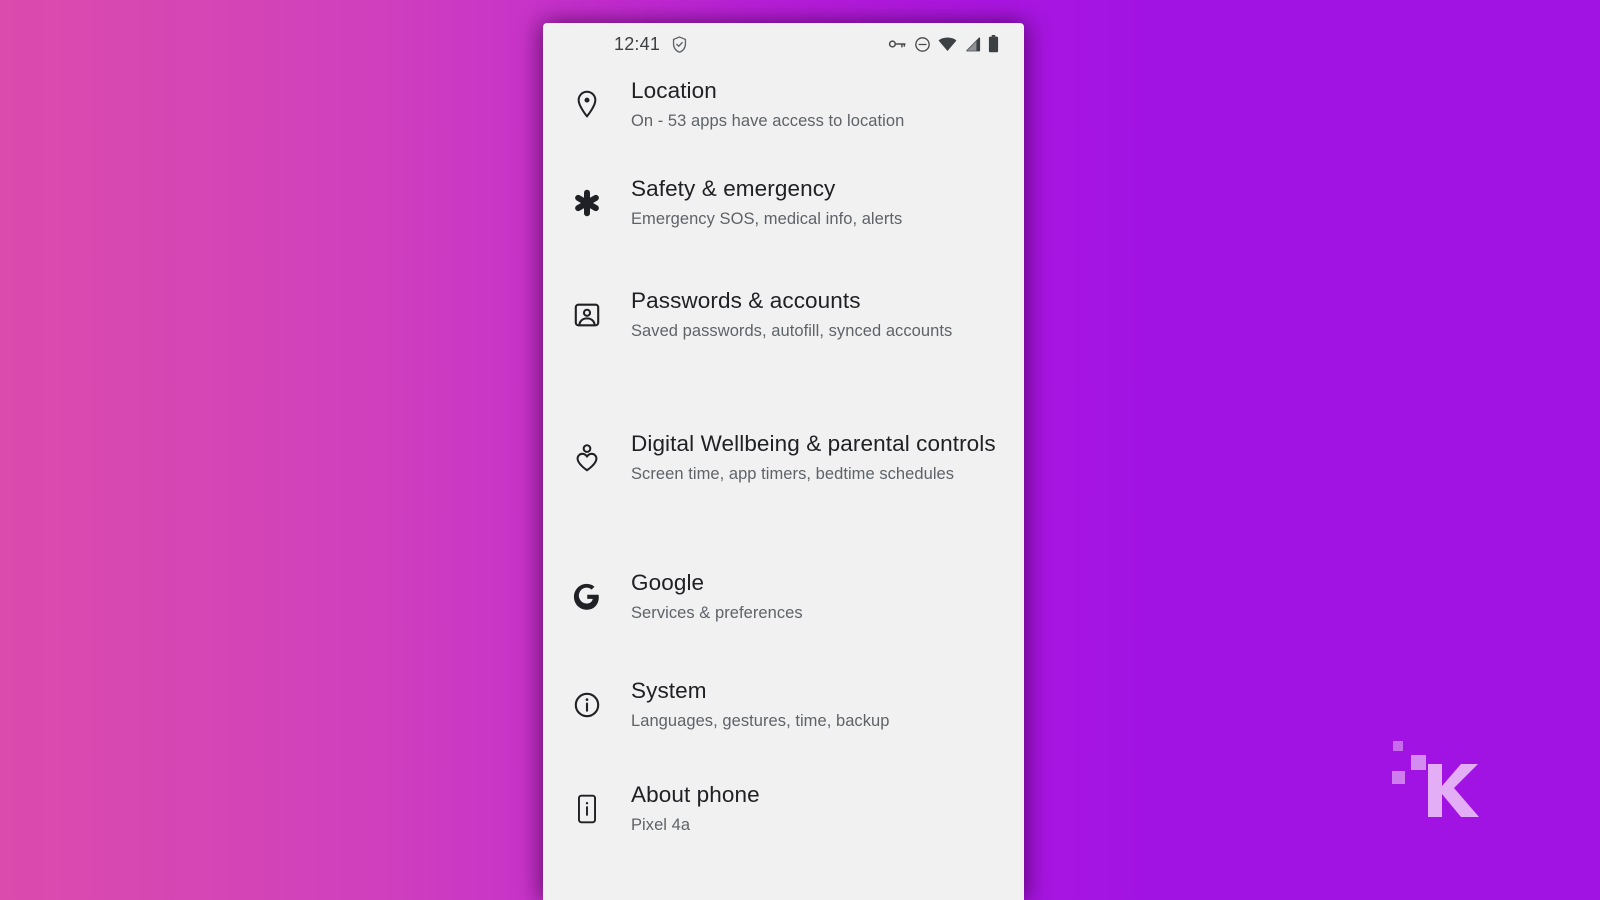 The width and height of the screenshot is (1600, 900). Describe the element at coordinates (669, 690) in the screenshot. I see `settings-item-title: System` at that location.